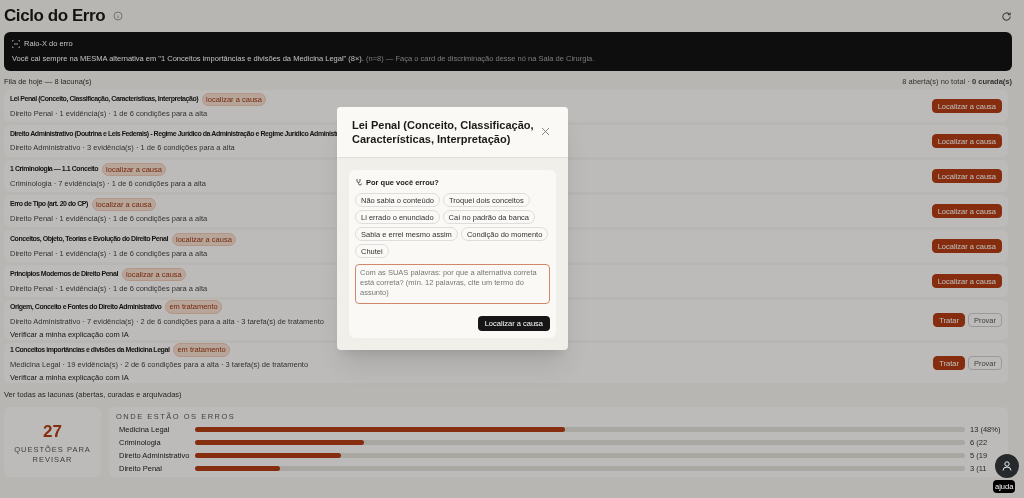 The image size is (1024, 498). I want to click on stat-value: 27, so click(52, 432).